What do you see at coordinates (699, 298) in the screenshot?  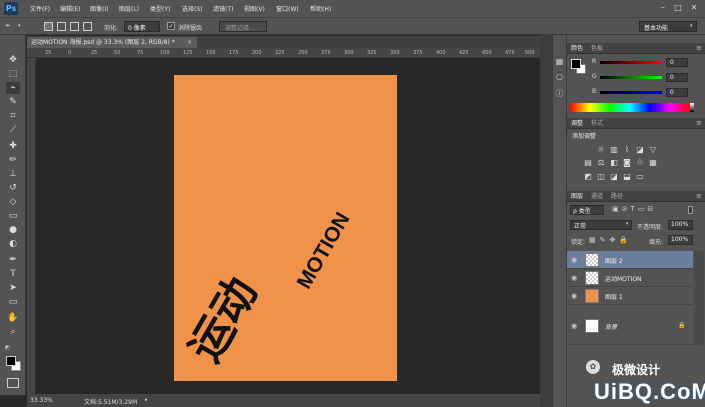 I see `layers-scrollbar` at bounding box center [699, 298].